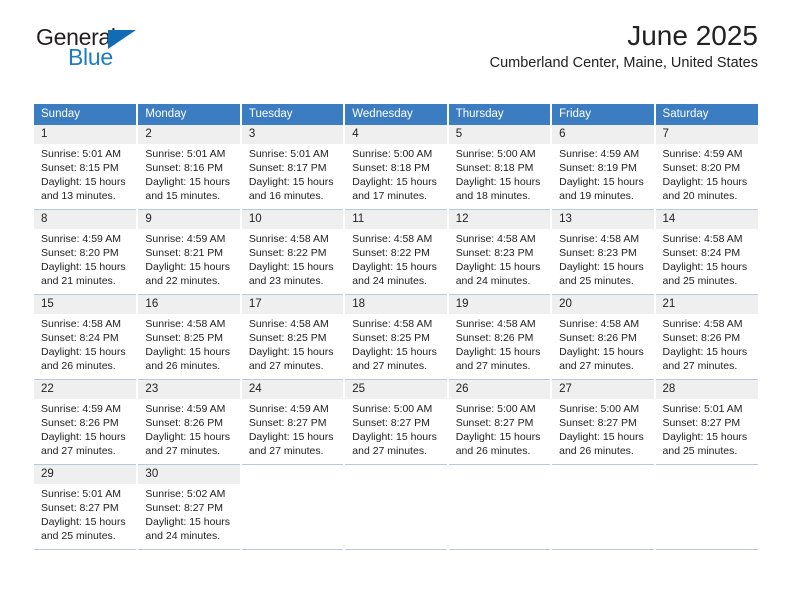 This screenshot has height=612, width=792. What do you see at coordinates (183, 536) in the screenshot?
I see `daylight-text-line2: and 24 minutes.` at bounding box center [183, 536].